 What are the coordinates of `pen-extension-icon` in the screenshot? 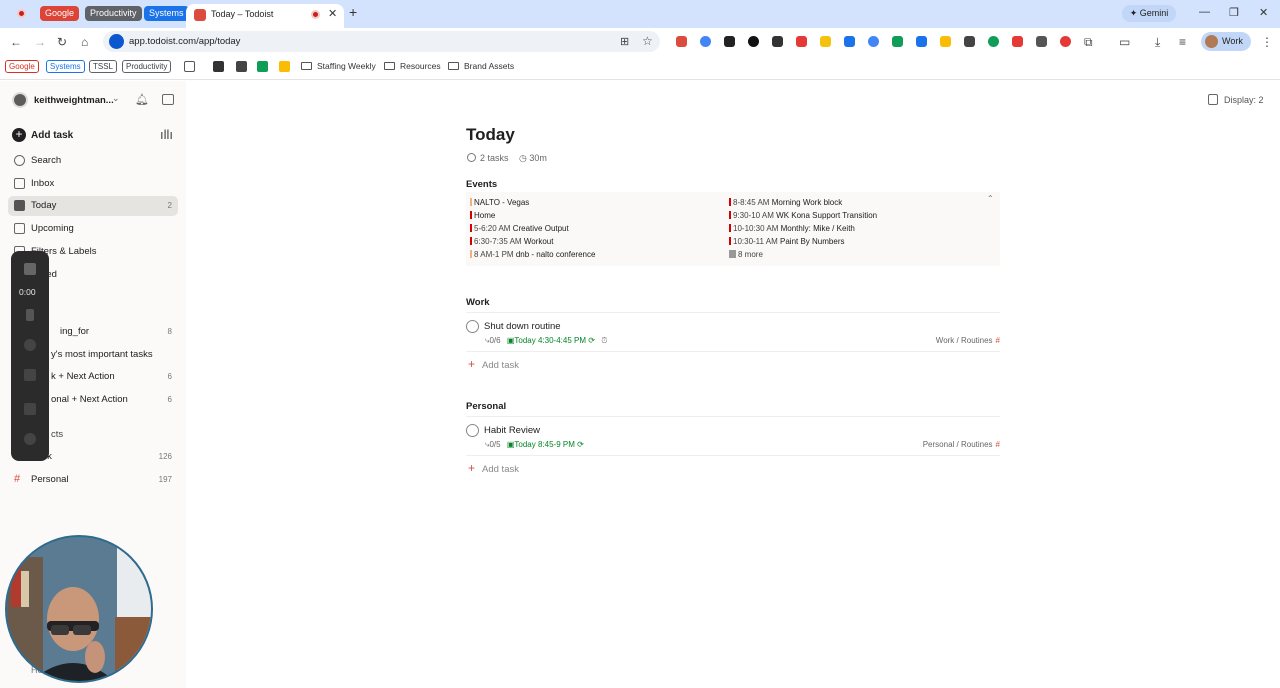 It's located at (1041, 41).